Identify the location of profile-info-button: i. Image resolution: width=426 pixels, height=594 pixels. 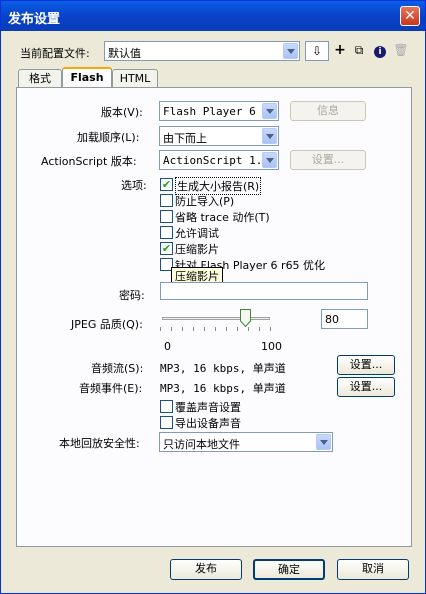
(380, 51).